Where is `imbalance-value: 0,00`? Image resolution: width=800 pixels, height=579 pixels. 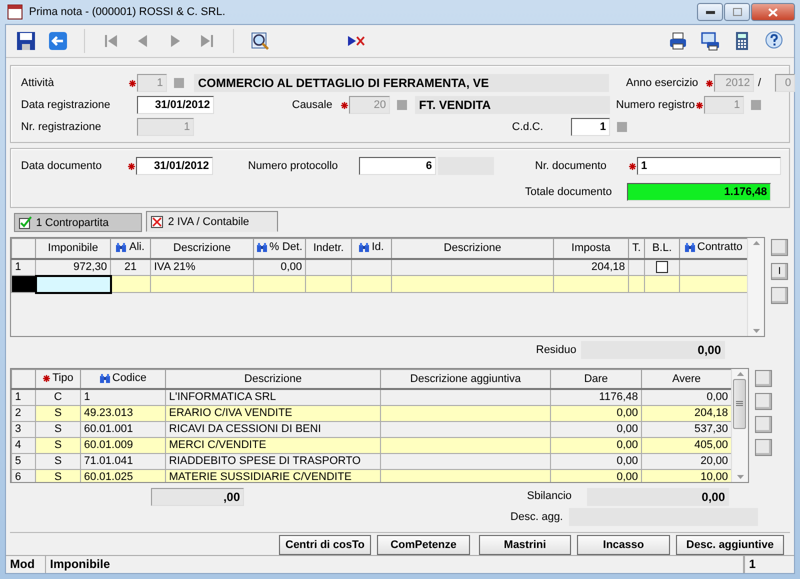
imbalance-value: 0,00 is located at coordinates (658, 497).